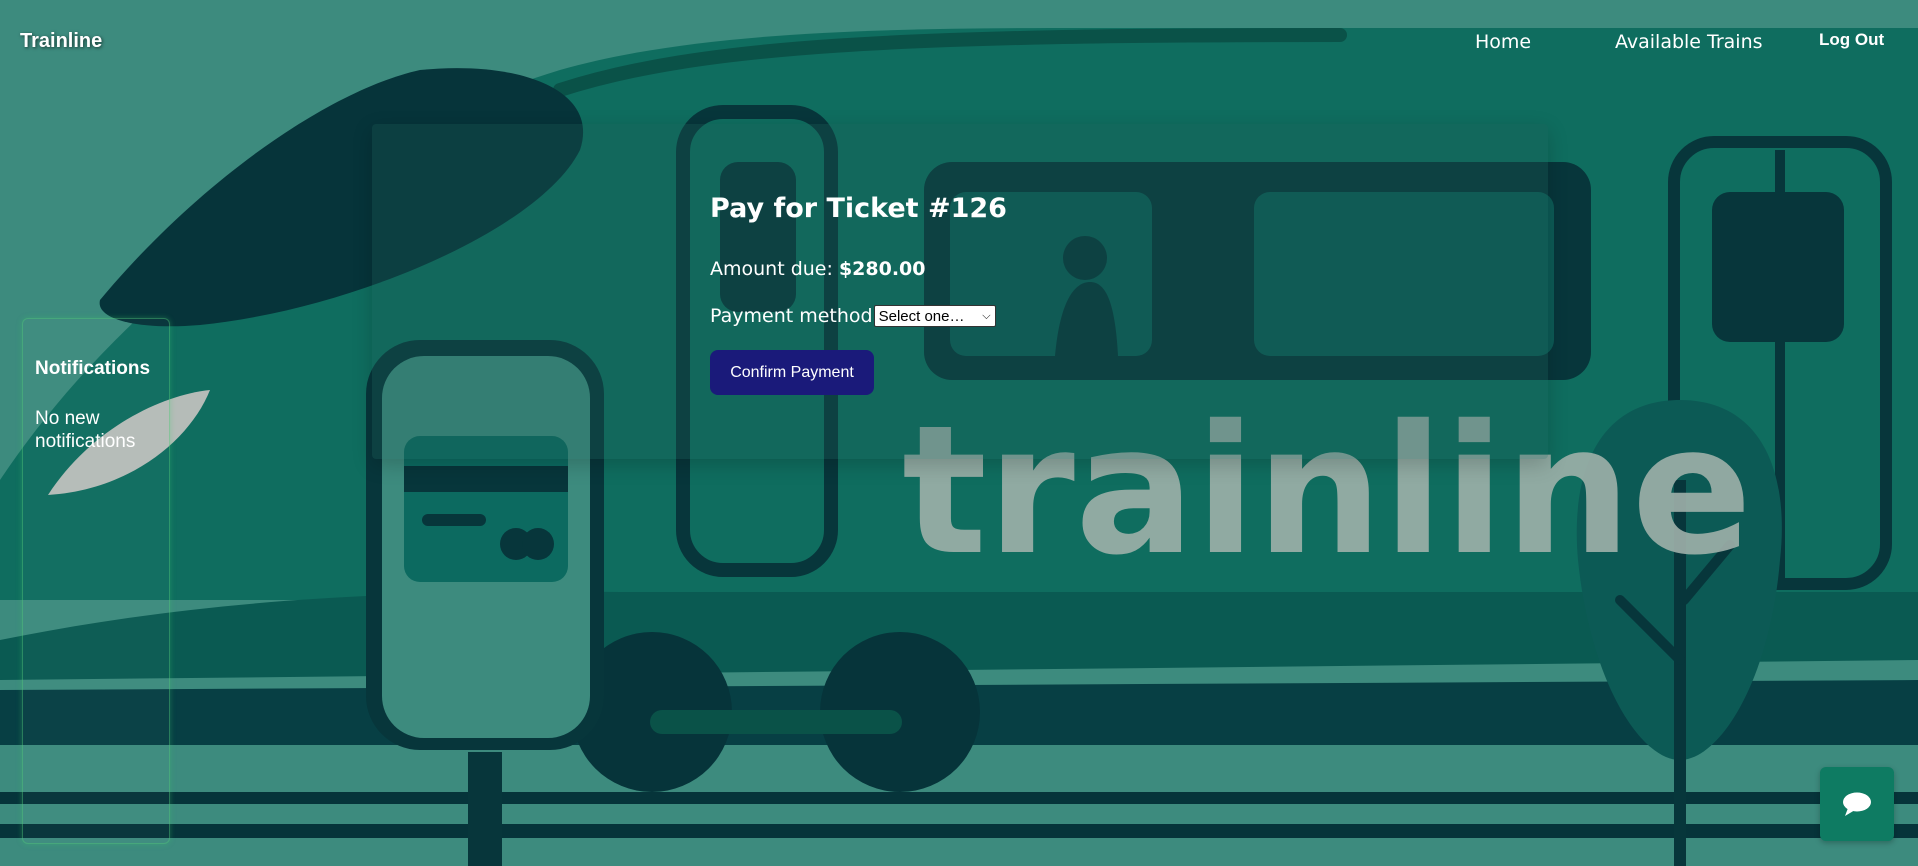 The image size is (1918, 866). I want to click on payment-method-select: Select one… ⌵, so click(934, 316).